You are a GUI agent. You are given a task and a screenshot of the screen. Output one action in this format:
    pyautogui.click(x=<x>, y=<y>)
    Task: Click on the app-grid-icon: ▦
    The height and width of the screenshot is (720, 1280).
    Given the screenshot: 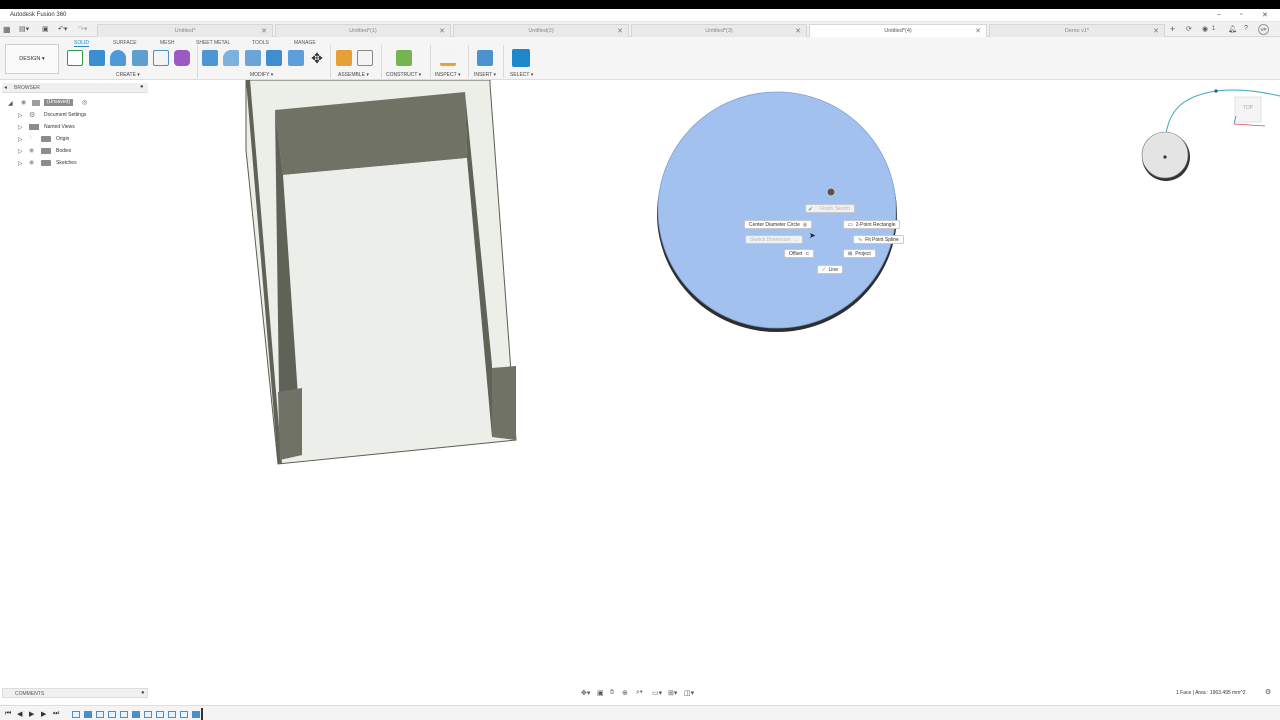 What is the action you would take?
    pyautogui.click(x=7, y=29)
    